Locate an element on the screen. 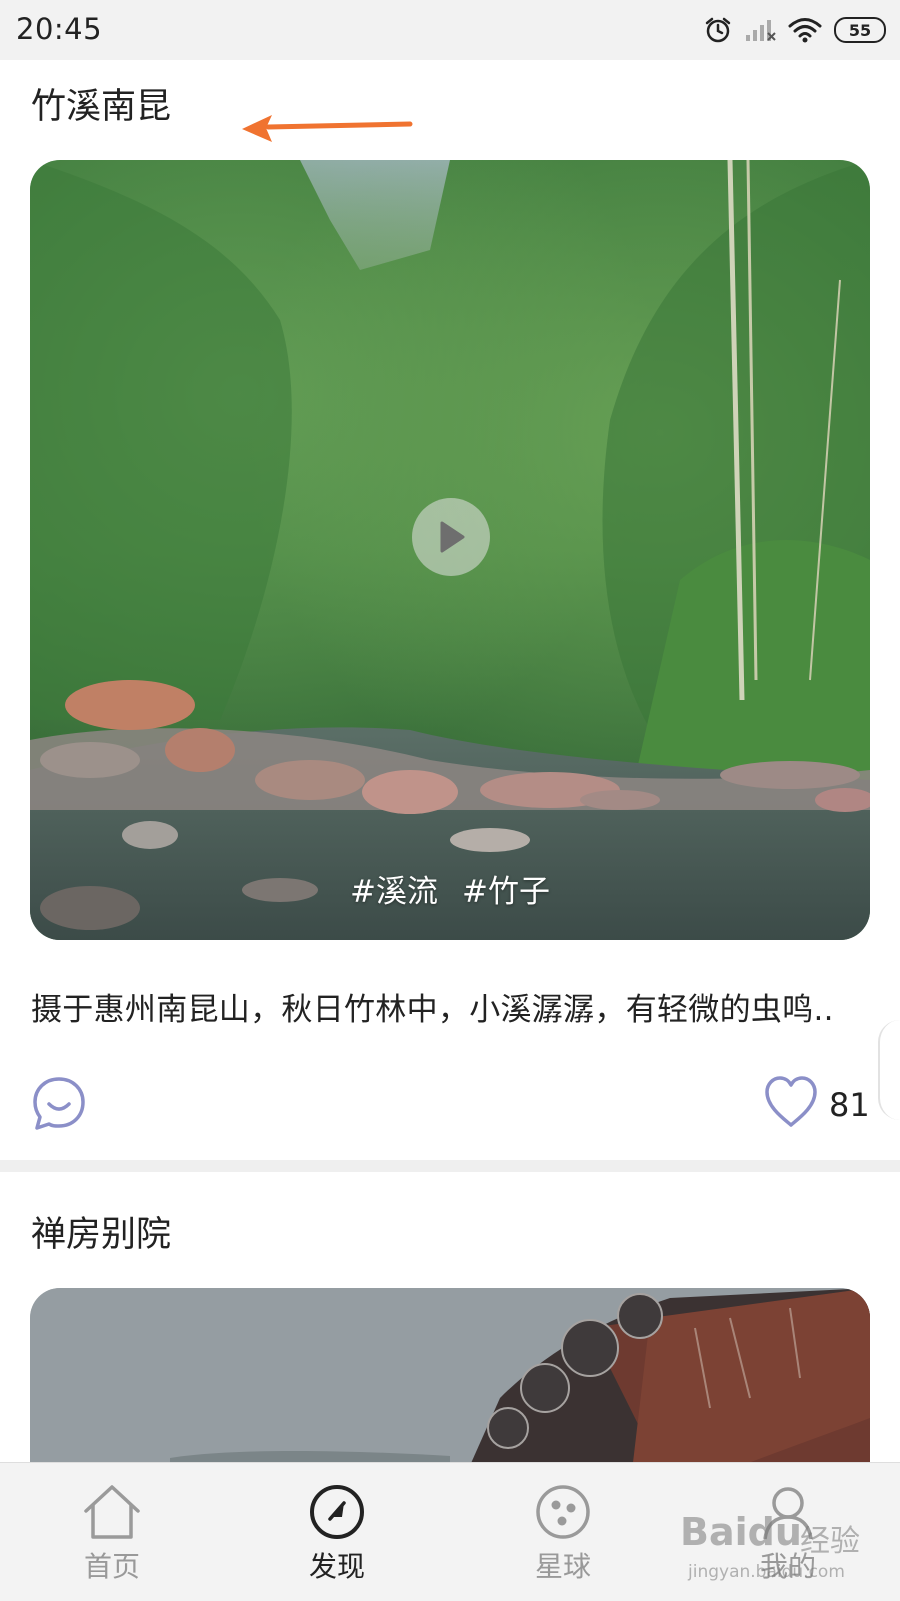 This screenshot has height=1601, width=900. battery-icon: 55 is located at coordinates (860, 30).